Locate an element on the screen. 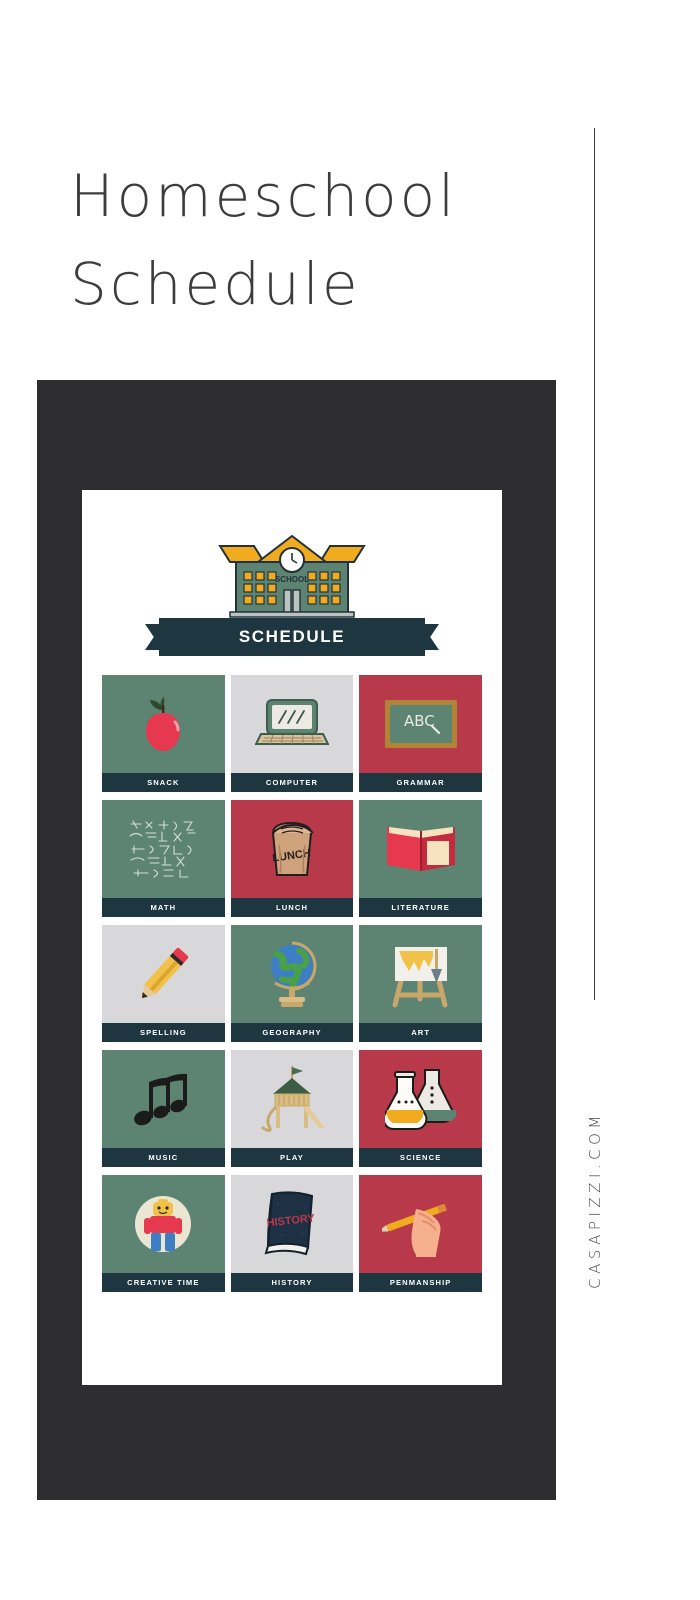 Image resolution: width=700 pixels, height=1600 pixels. card-label-literature: LITERATURE is located at coordinates (420, 907).